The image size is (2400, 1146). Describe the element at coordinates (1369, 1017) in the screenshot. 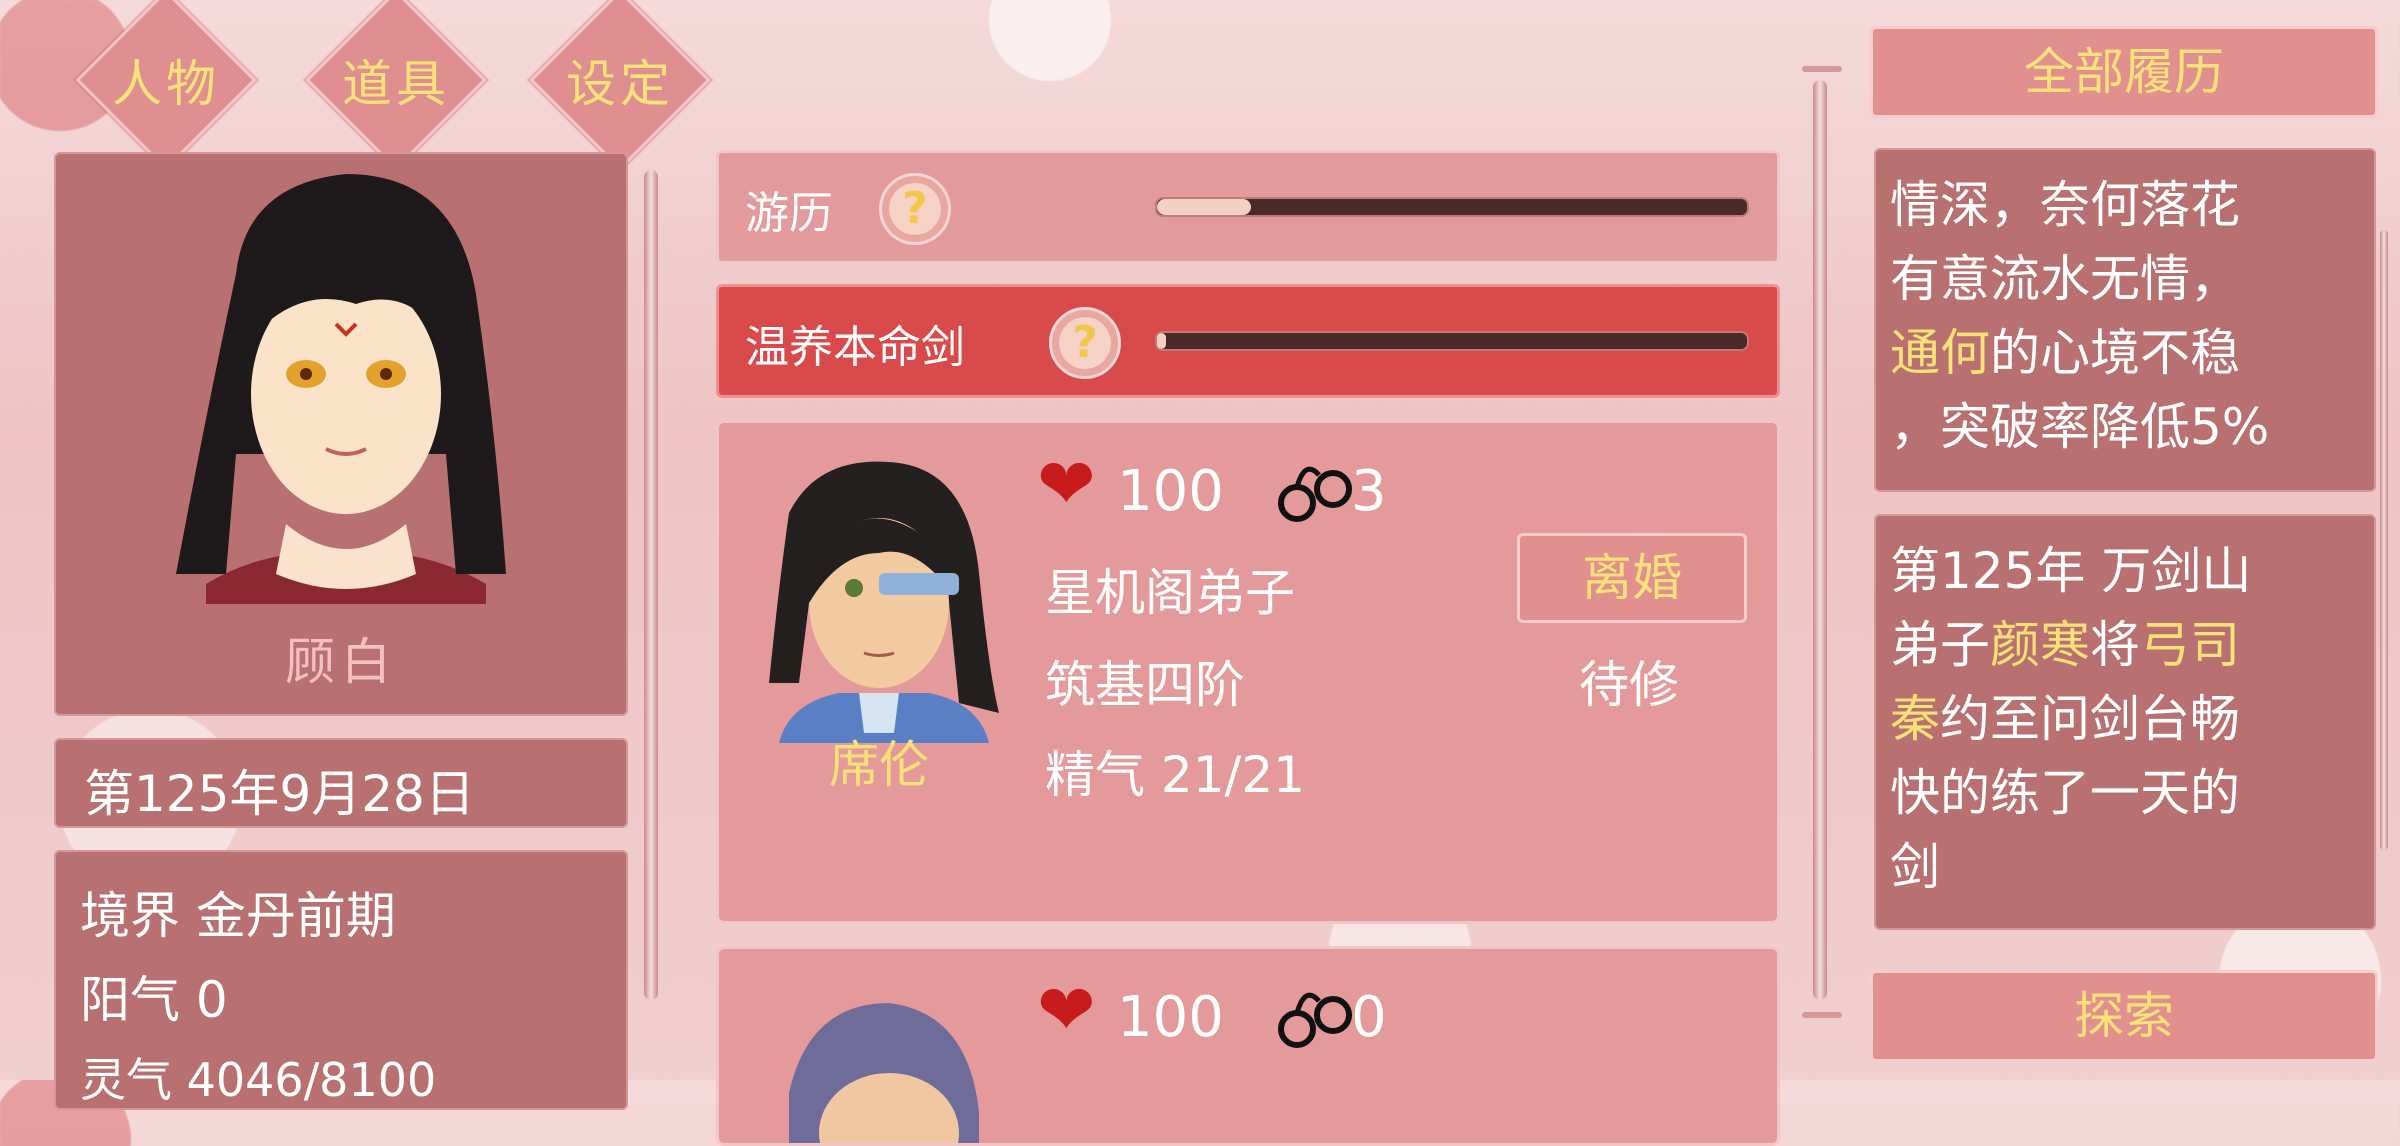

I see `partner-bond-count: 0` at that location.